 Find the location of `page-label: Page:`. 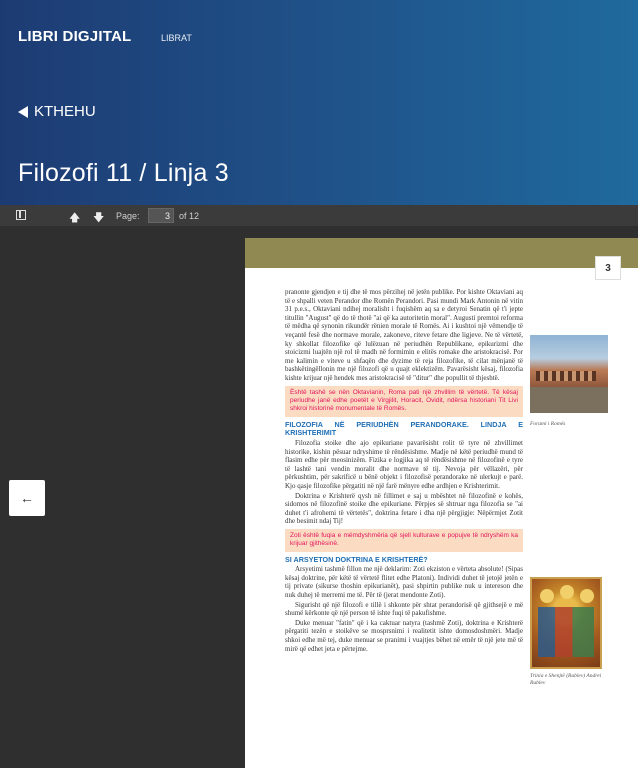

page-label: Page: is located at coordinates (128, 216).